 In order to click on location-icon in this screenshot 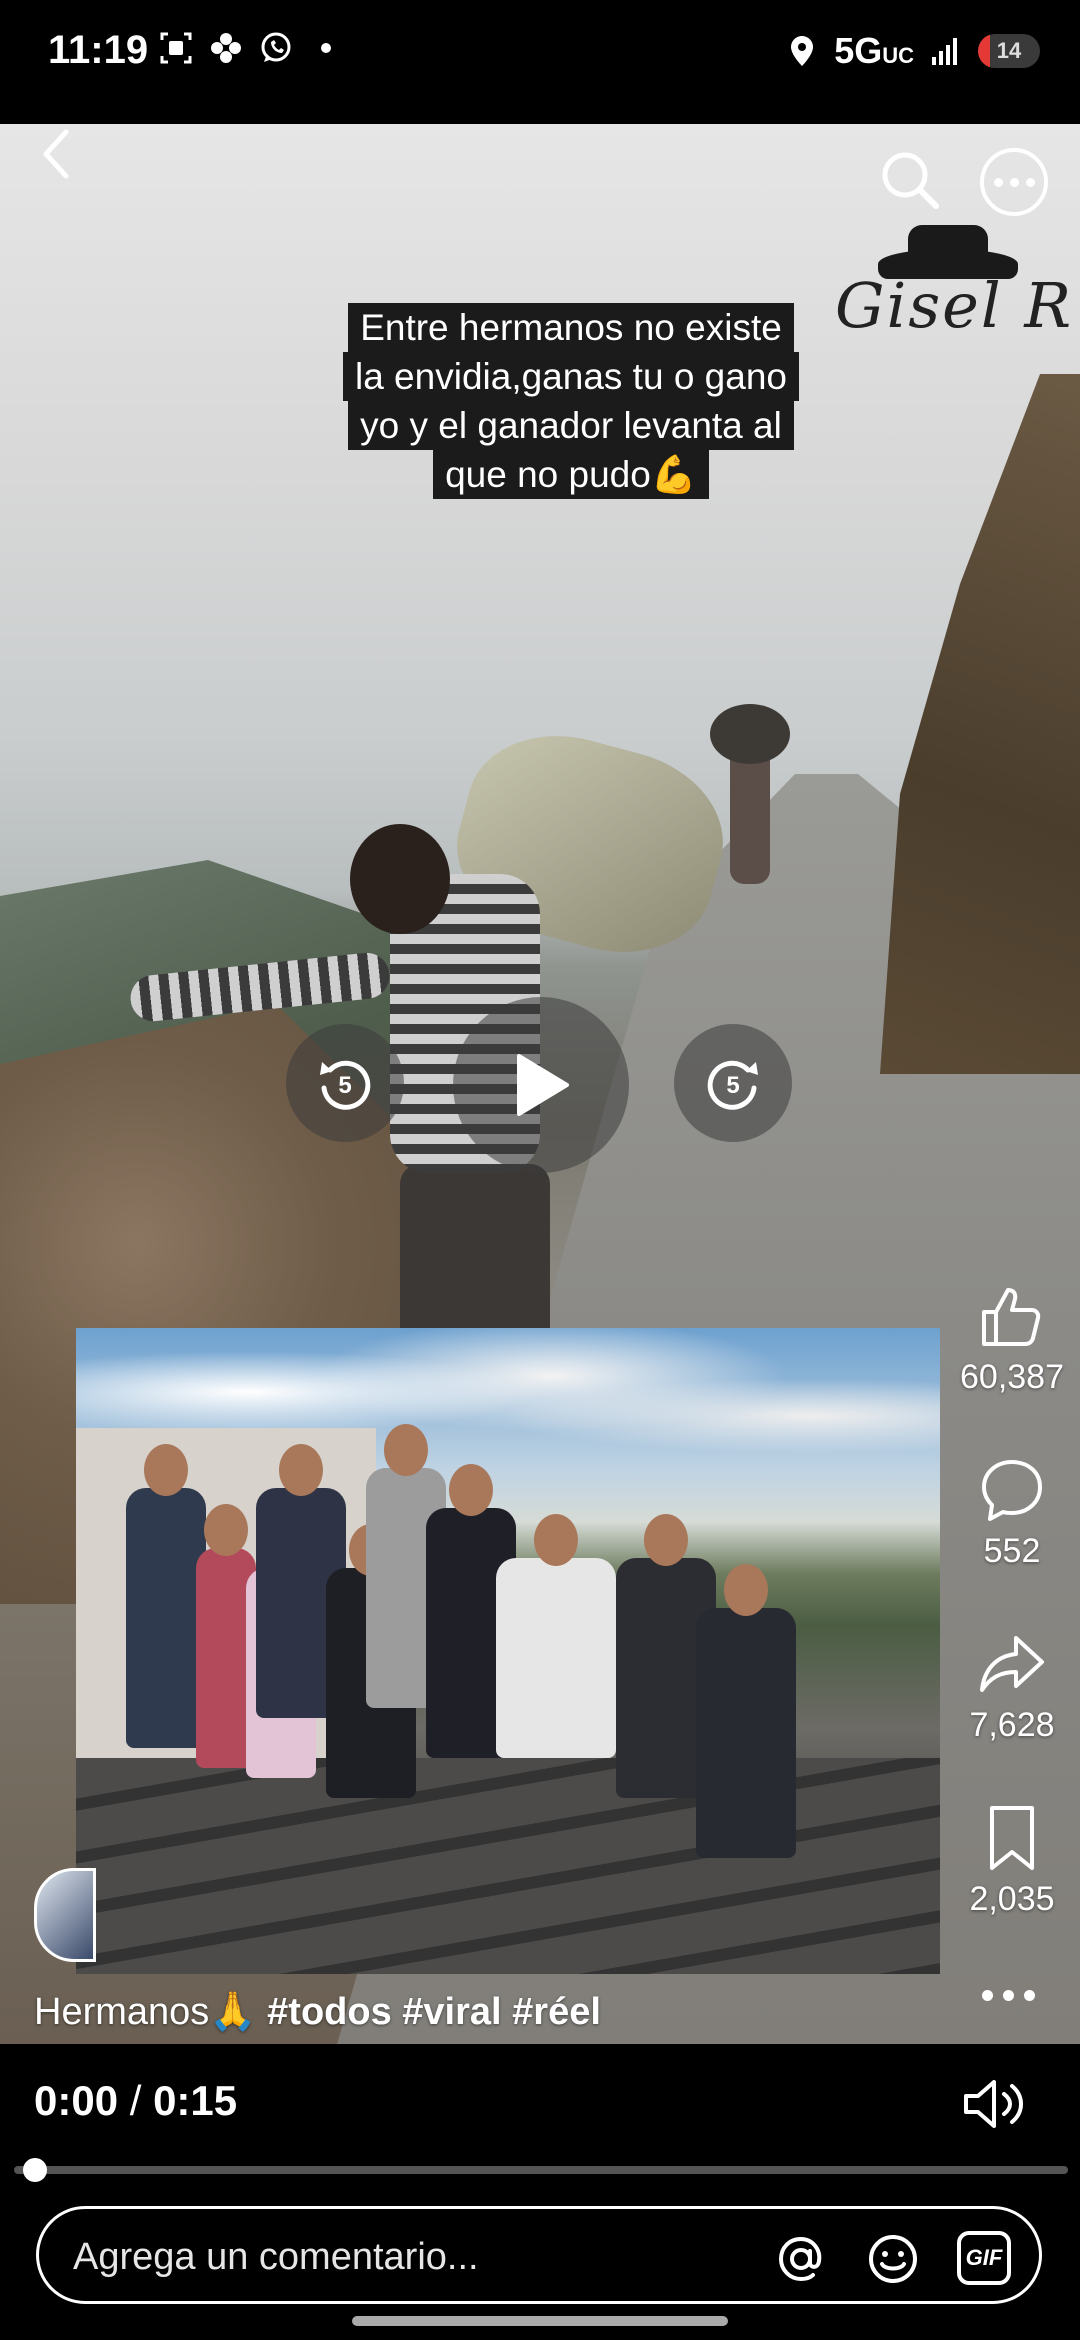, I will do `click(802, 51)`.